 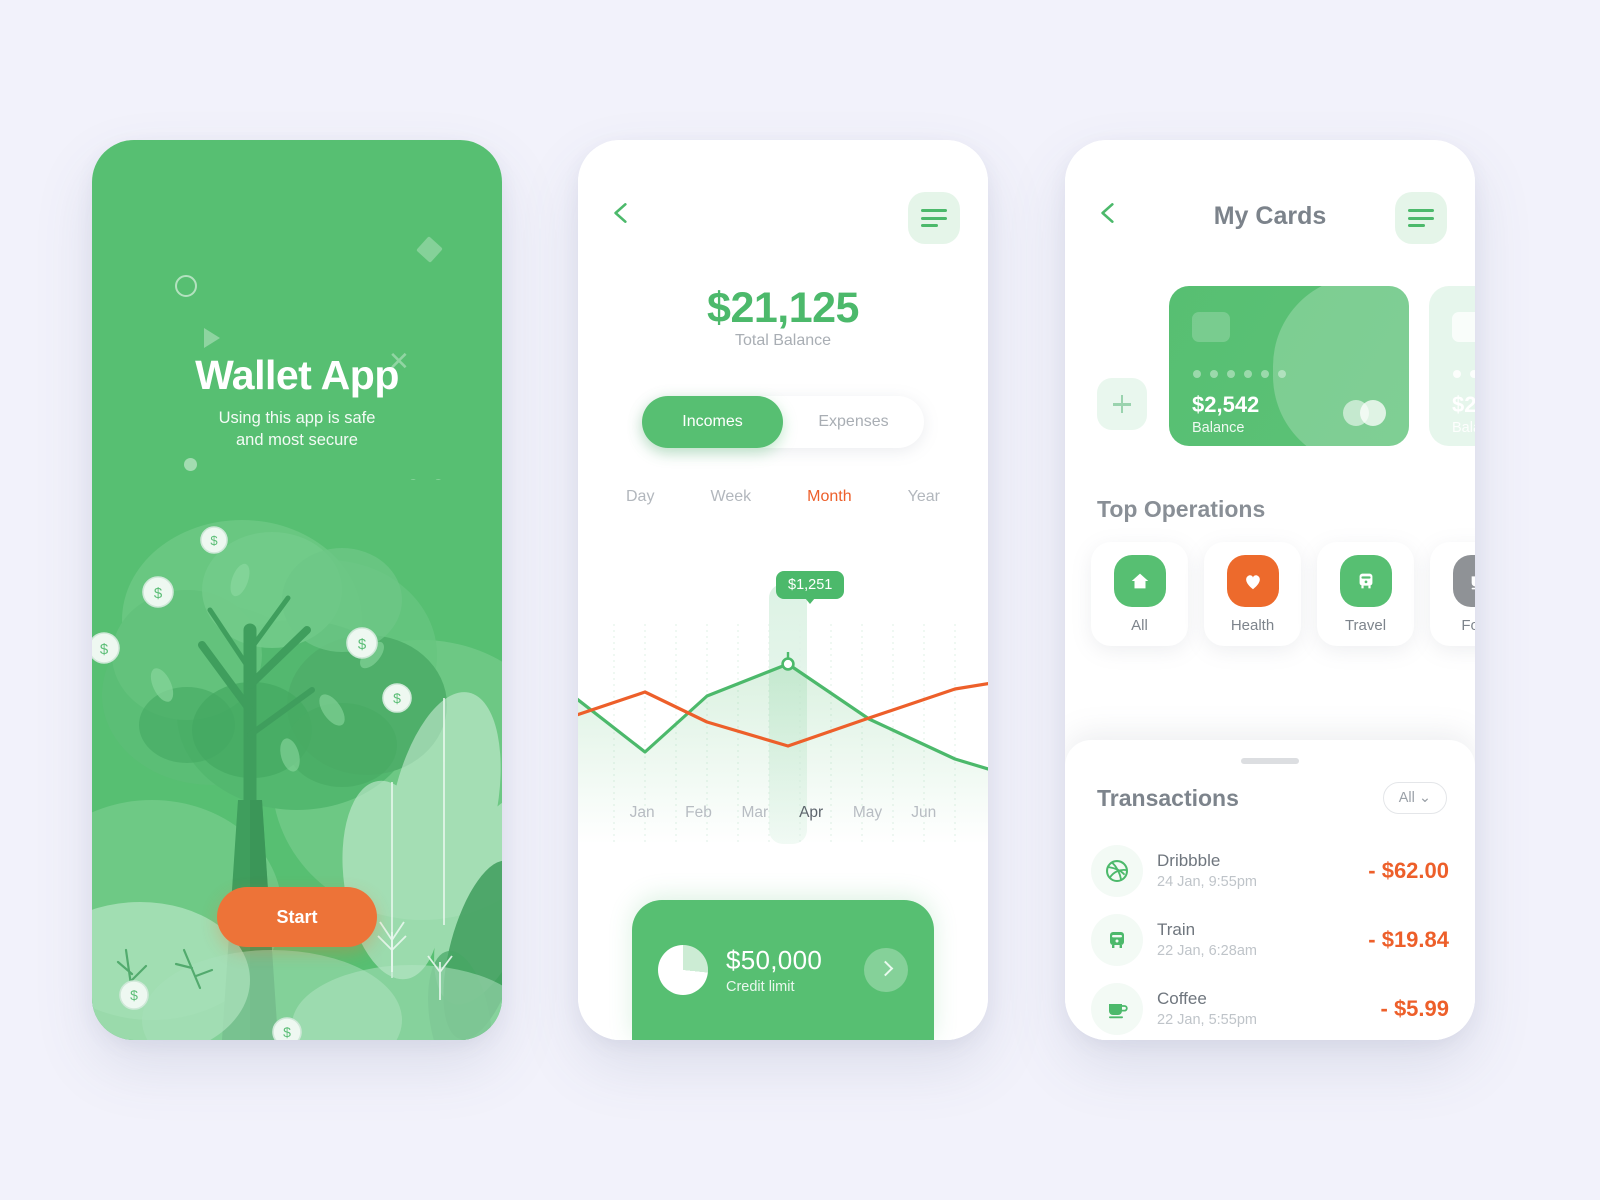 I want to click on transaction-info: Coffee 22 Jan, 5:55pm, so click(x=1269, y=1008).